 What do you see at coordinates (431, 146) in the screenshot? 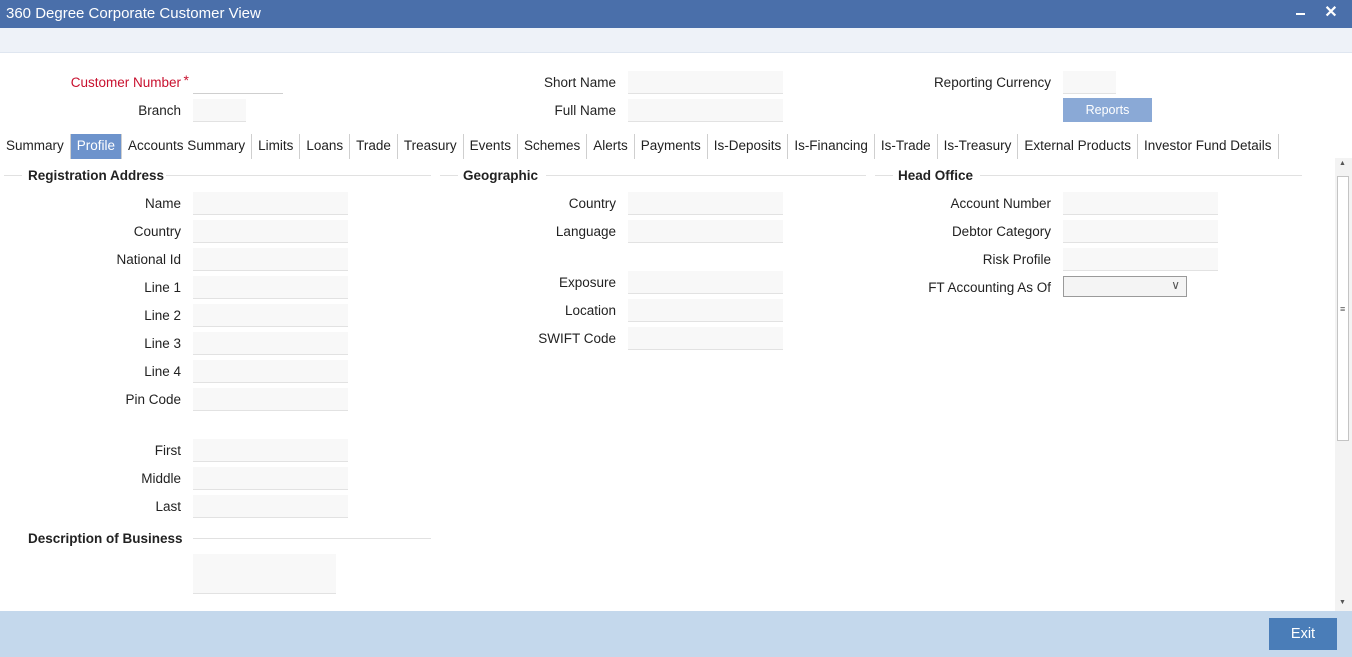
I see `tab-treasury: Treasury` at bounding box center [431, 146].